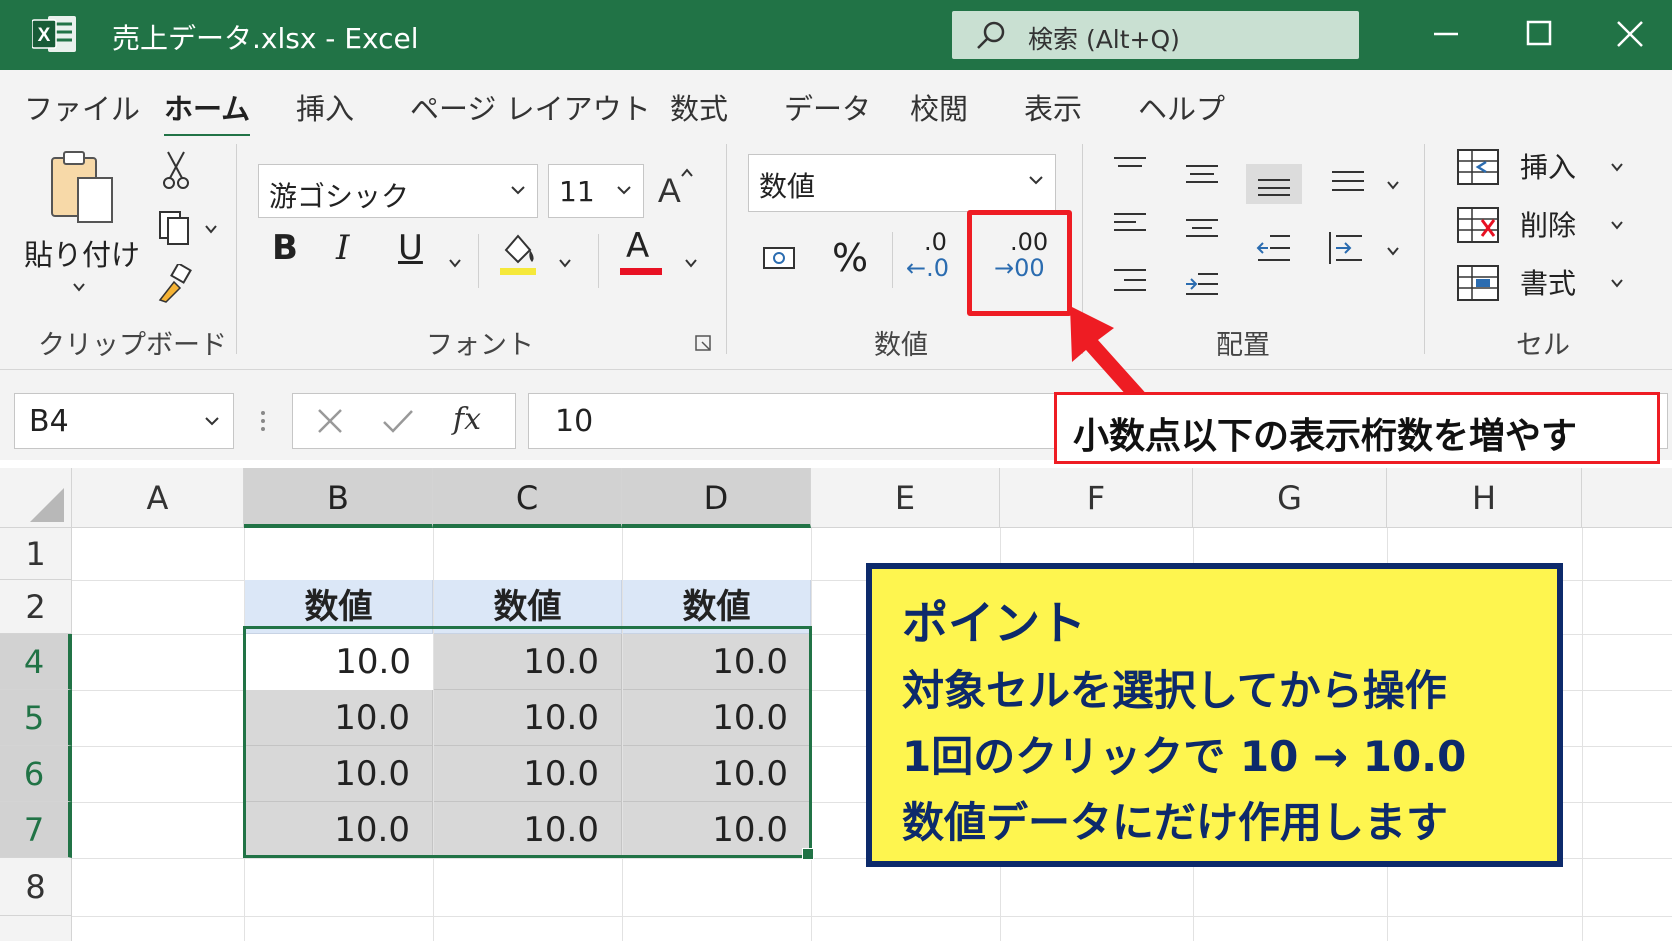 Image resolution: width=1672 pixels, height=941 pixels. I want to click on point-line-2: 1回のクリックで 10 → 10.0, so click(1184, 756).